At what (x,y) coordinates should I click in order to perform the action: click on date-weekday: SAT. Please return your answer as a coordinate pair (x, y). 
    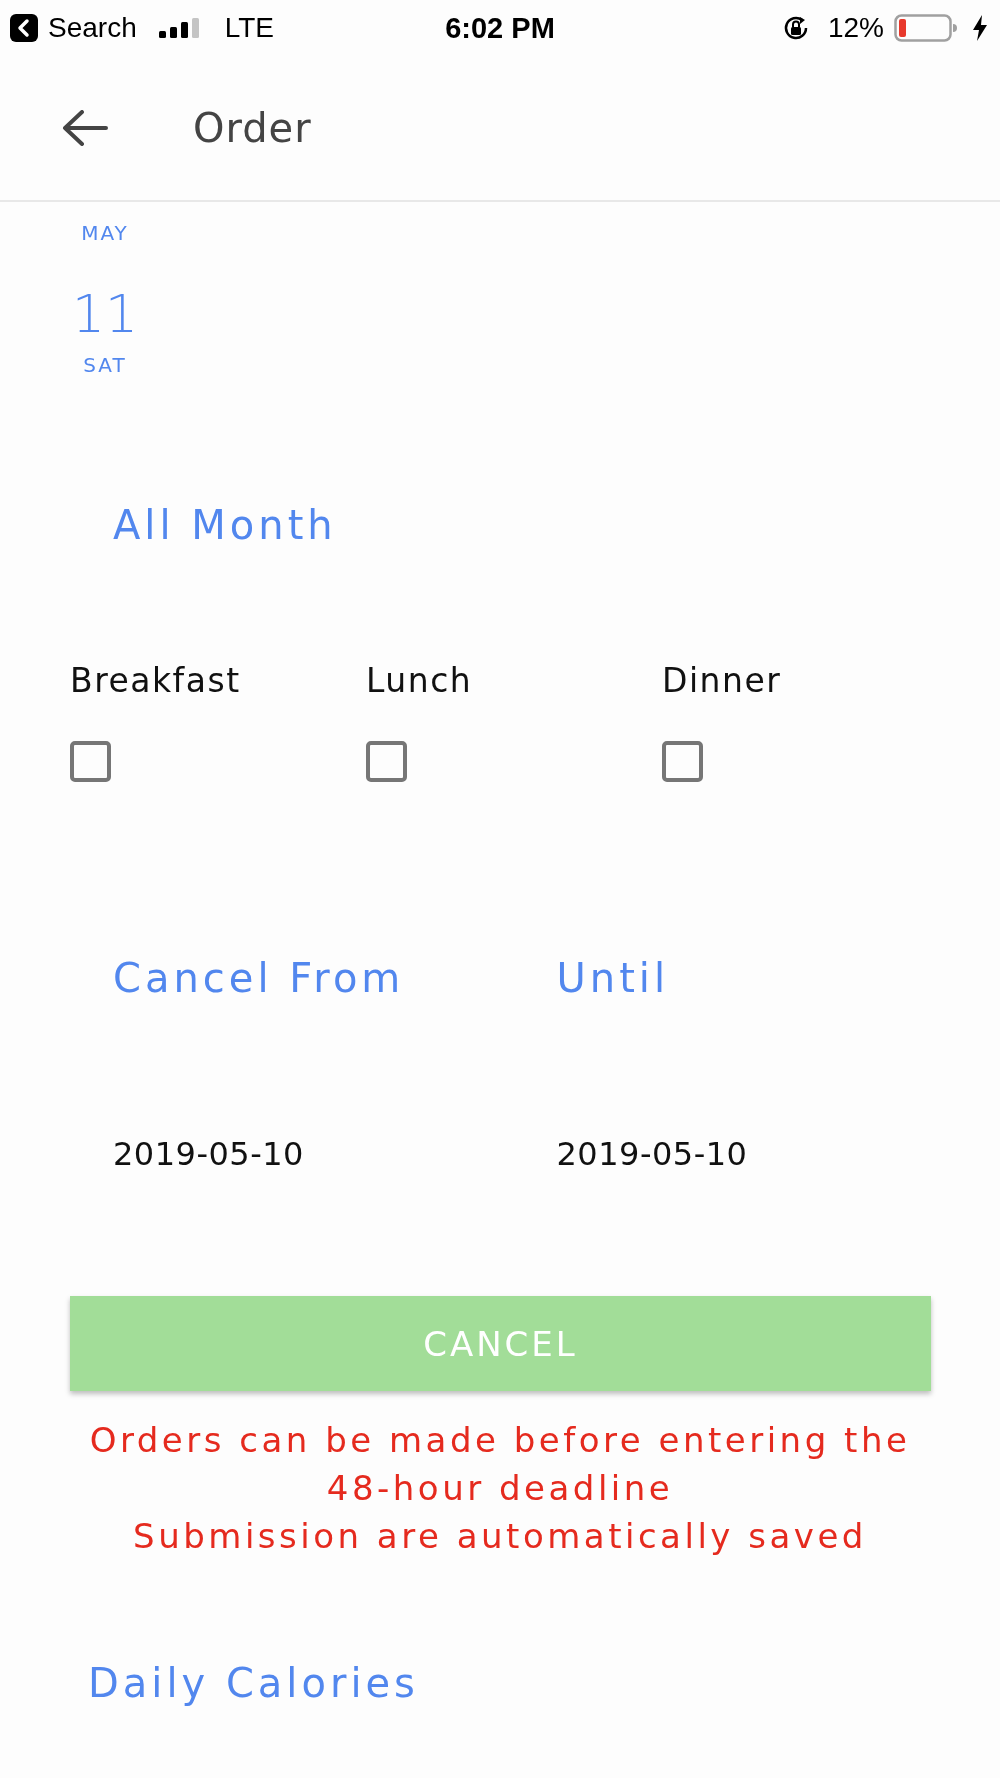
    Looking at the image, I should click on (105, 365).